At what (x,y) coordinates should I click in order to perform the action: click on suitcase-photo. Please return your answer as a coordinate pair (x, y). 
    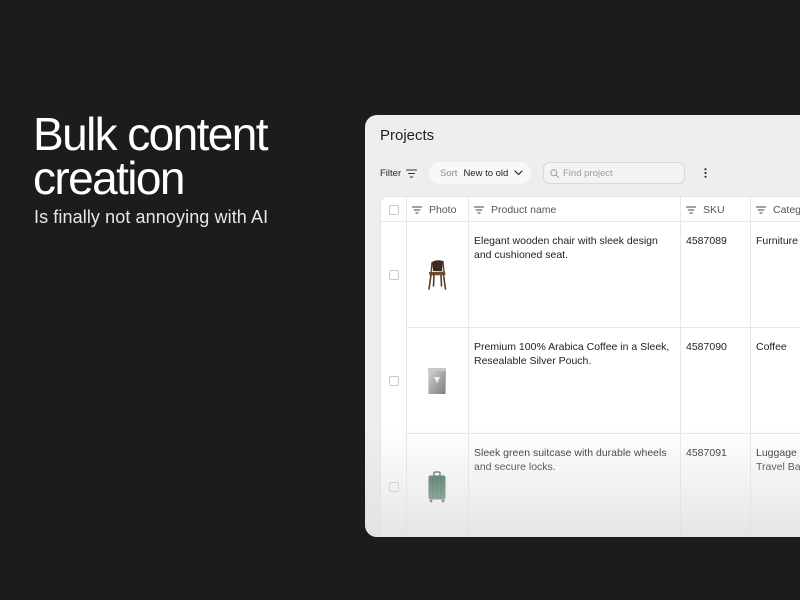
    Looking at the image, I should click on (437, 487).